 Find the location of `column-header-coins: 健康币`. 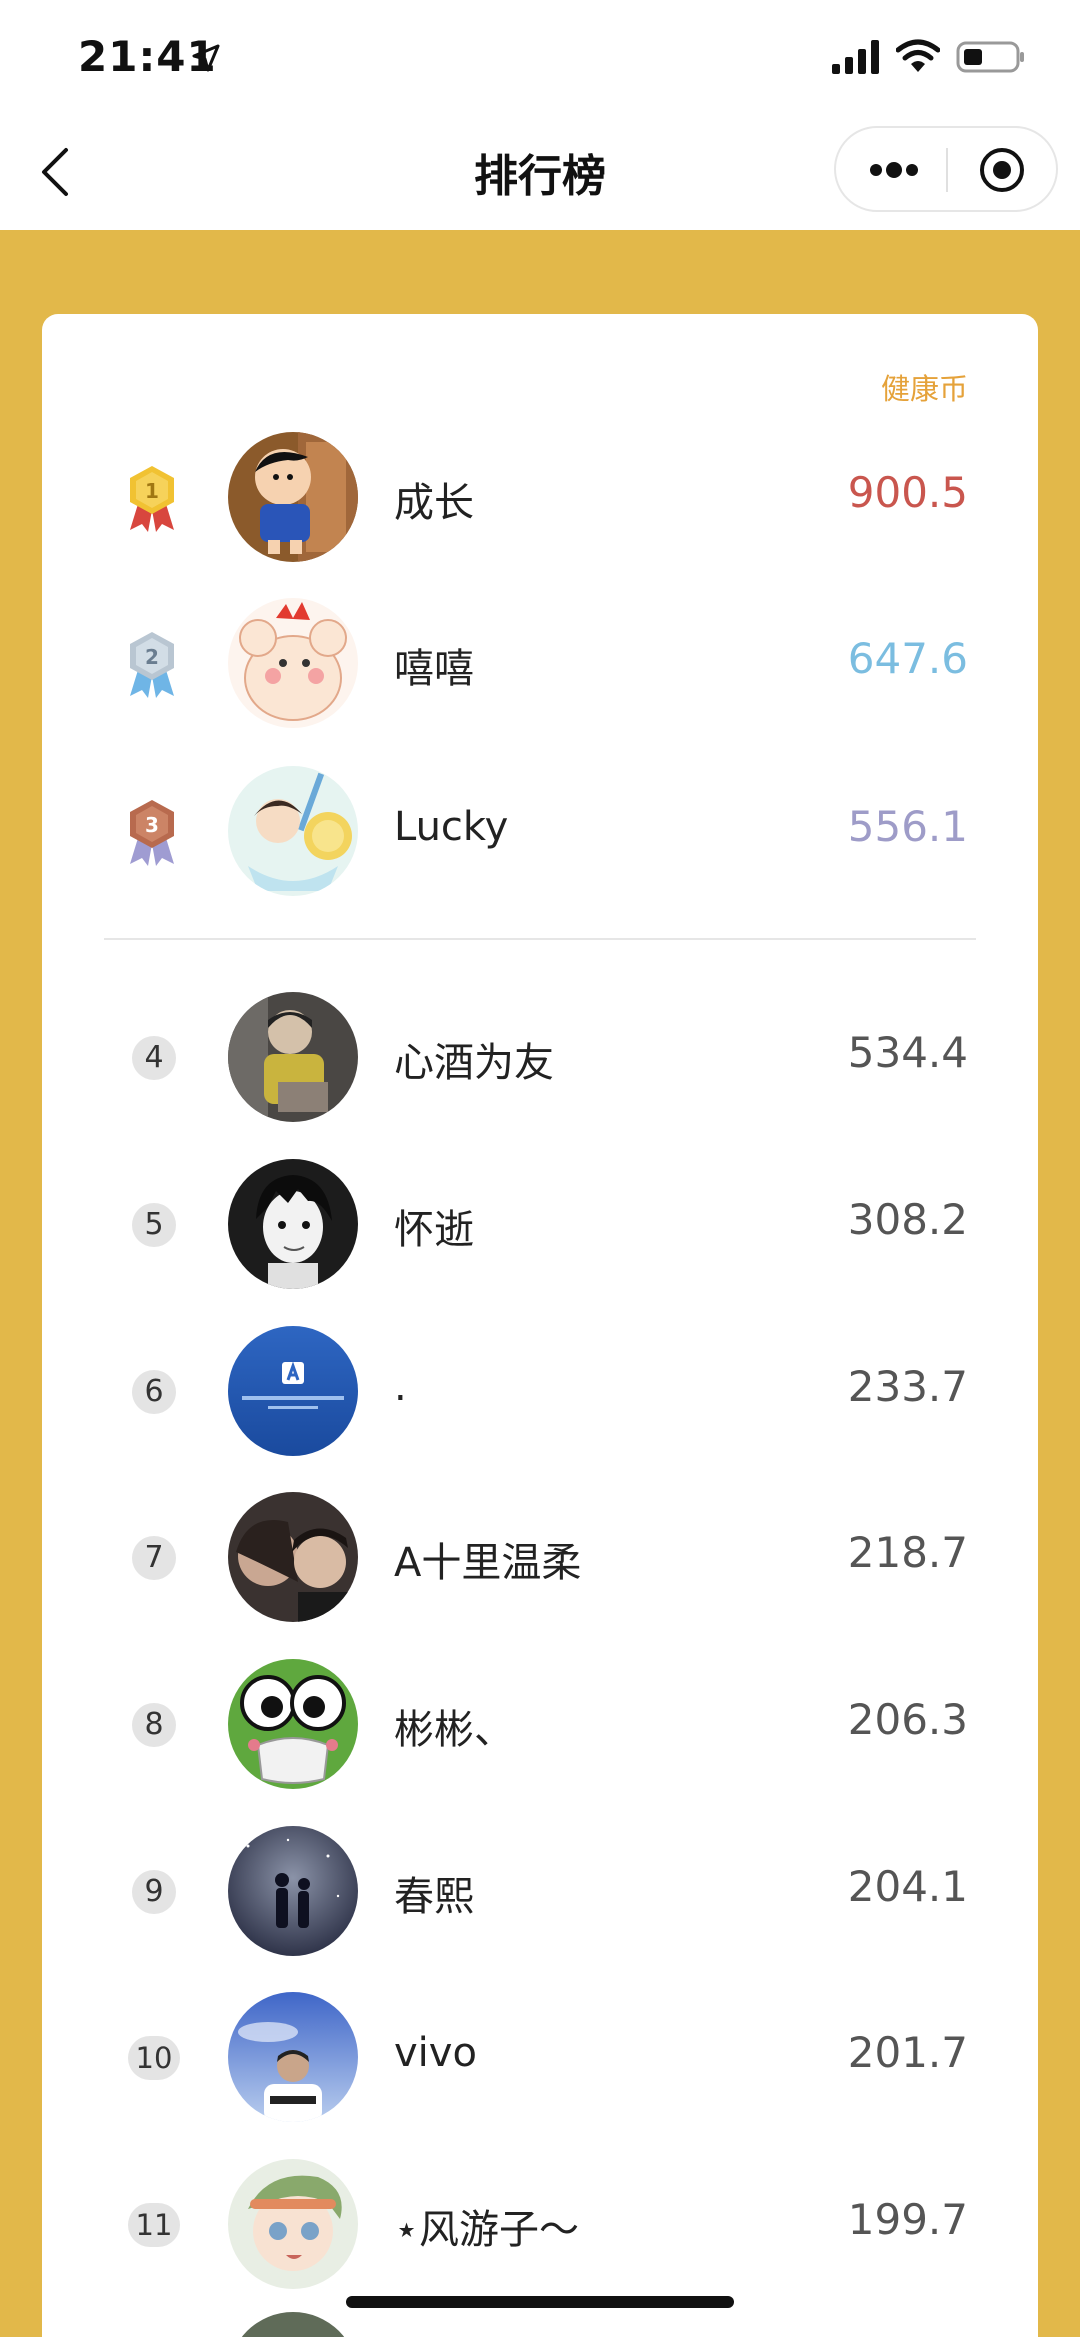

column-header-coins: 健康币 is located at coordinates (924, 389).